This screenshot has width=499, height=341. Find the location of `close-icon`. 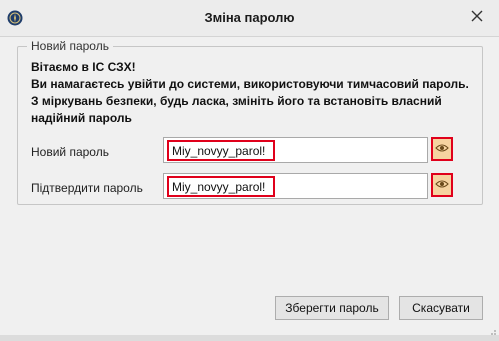

close-icon is located at coordinates (477, 18).